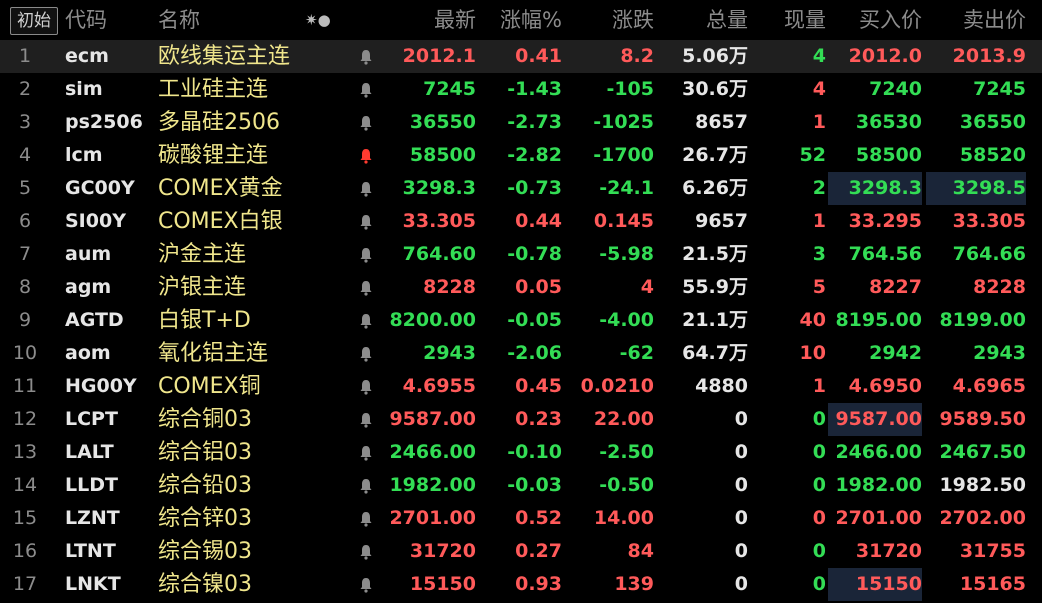  I want to click on row-last: 31720, so click(442, 551).